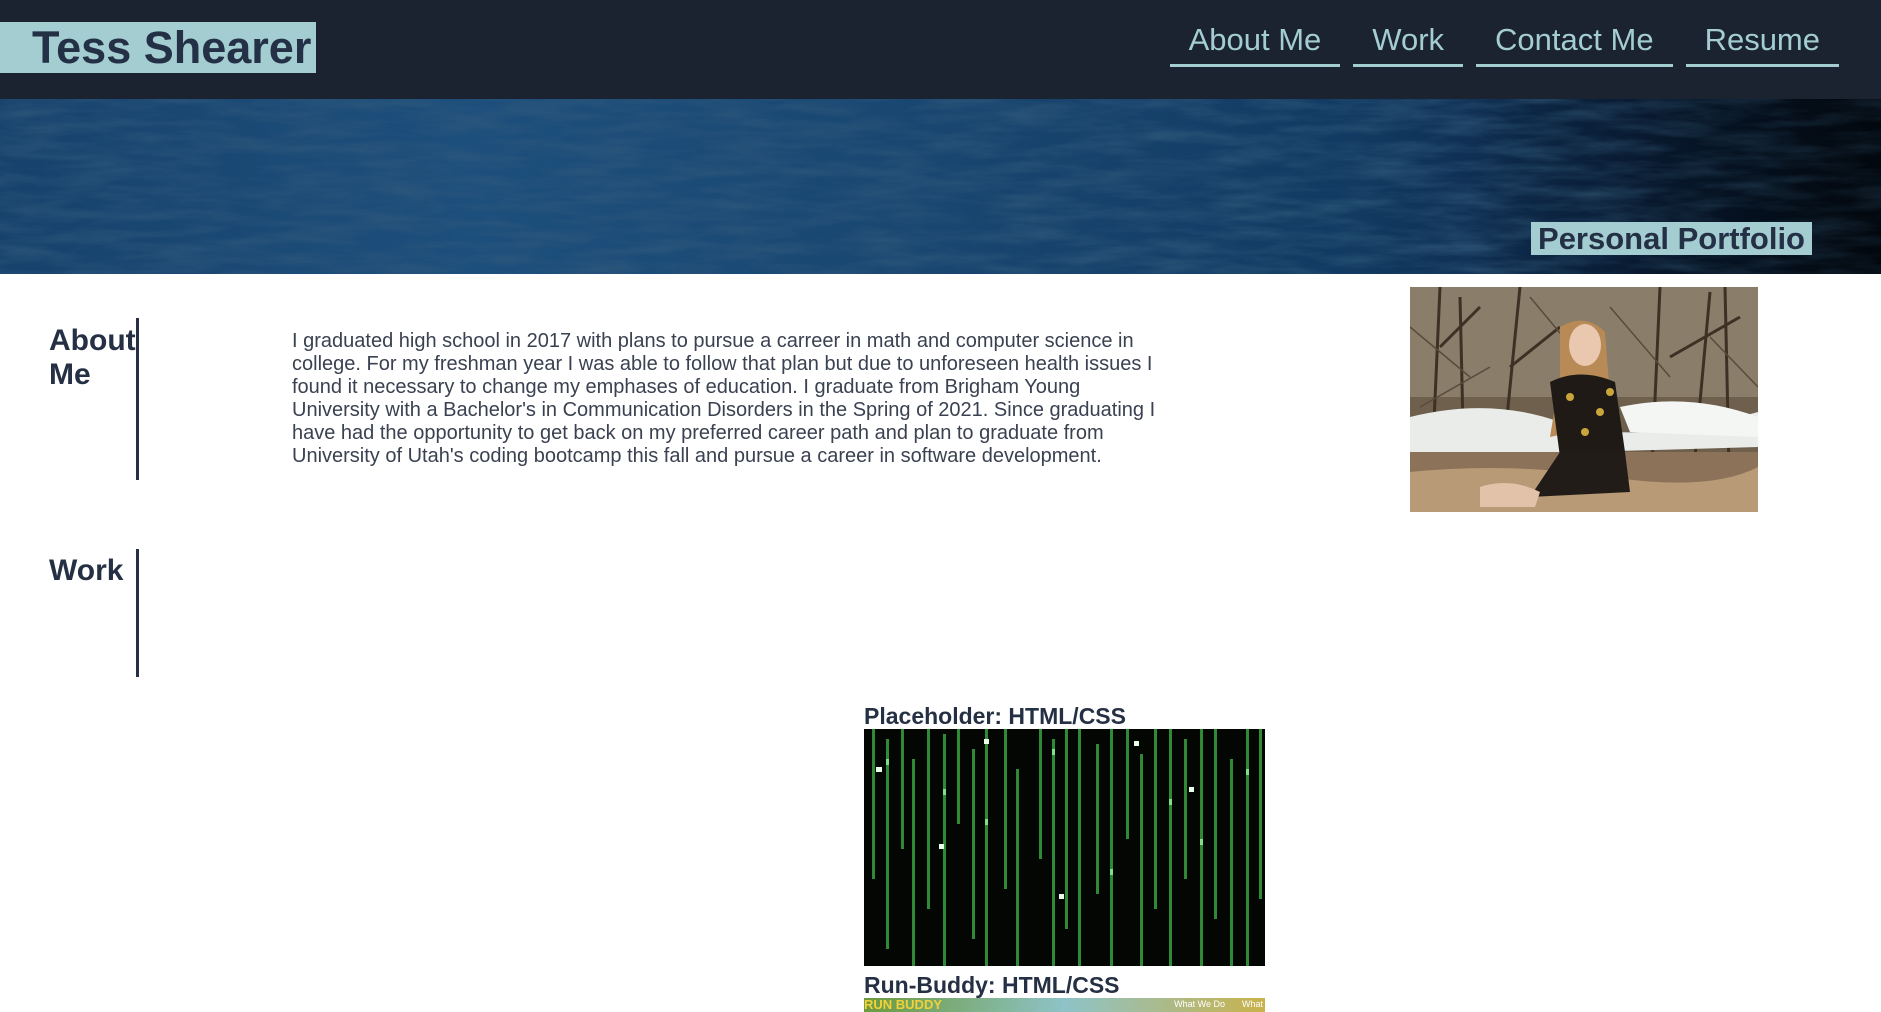 Image resolution: width=1881 pixels, height=1012 pixels. What do you see at coordinates (137, 613) in the screenshot?
I see `work-divider` at bounding box center [137, 613].